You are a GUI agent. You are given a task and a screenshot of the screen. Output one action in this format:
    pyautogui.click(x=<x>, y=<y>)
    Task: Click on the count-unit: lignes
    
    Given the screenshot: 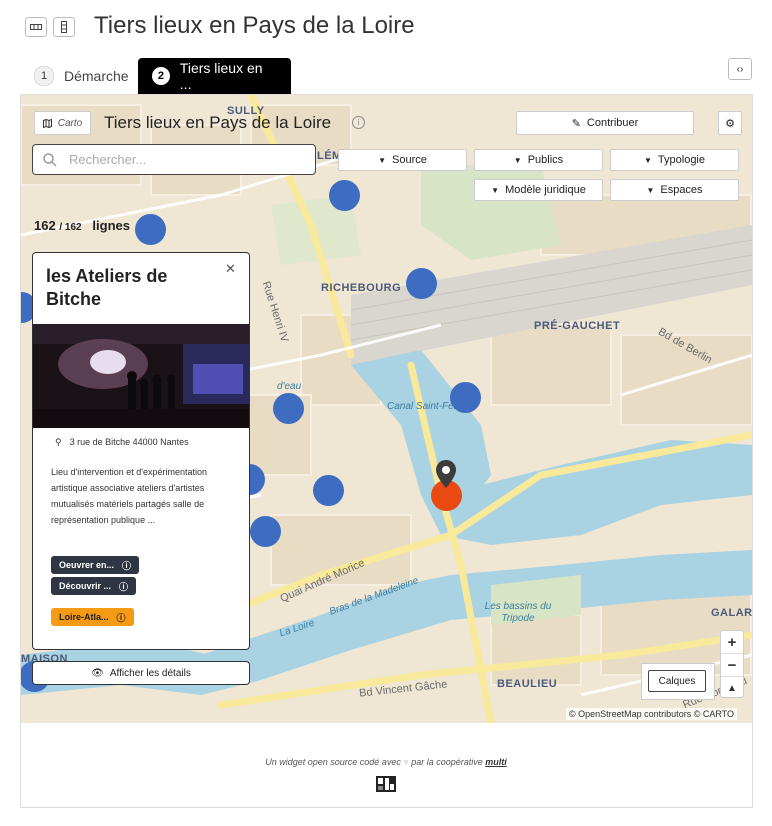 What is the action you would take?
    pyautogui.click(x=111, y=225)
    